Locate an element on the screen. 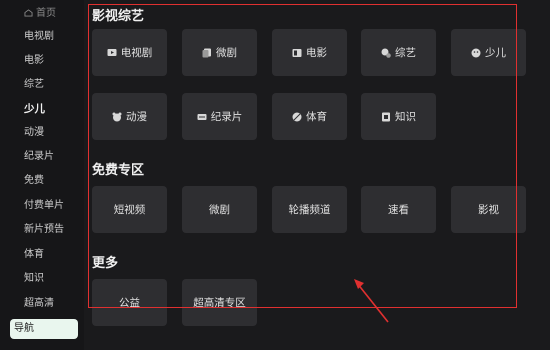 This screenshot has height=350, width=550. tile-label: 少儿 is located at coordinates (495, 53).